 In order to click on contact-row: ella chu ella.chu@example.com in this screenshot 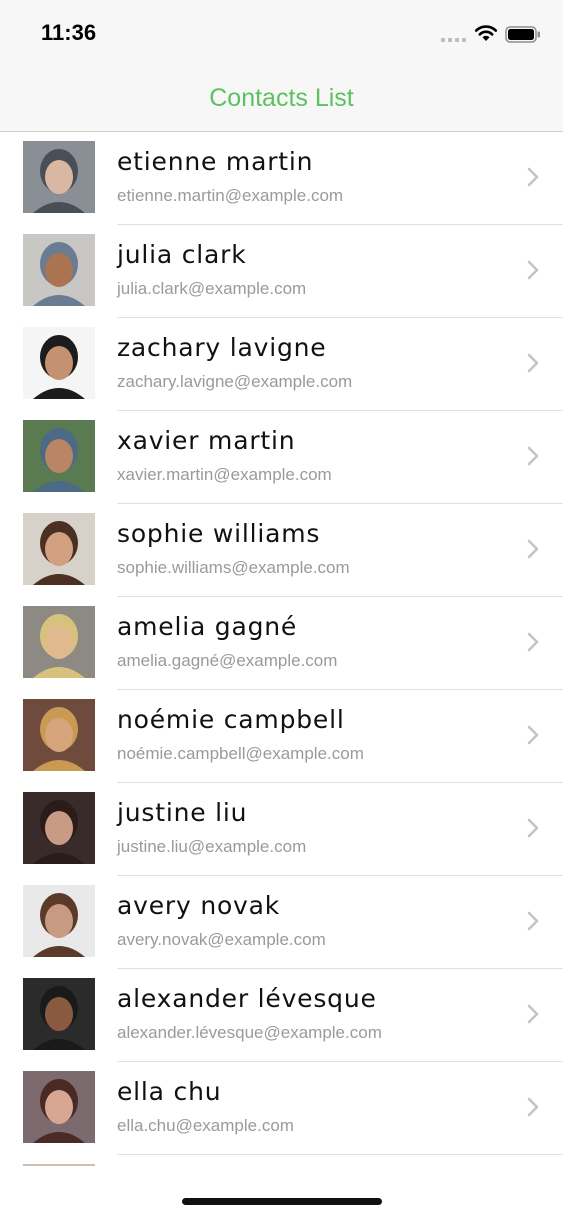, I will do `click(281, 1108)`.